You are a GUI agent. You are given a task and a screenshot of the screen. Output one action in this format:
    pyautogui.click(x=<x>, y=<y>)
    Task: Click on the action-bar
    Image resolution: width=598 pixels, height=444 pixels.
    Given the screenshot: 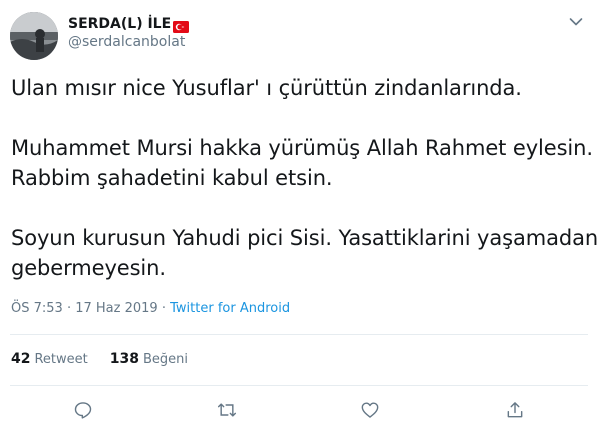 What is the action you would take?
    pyautogui.click(x=299, y=410)
    